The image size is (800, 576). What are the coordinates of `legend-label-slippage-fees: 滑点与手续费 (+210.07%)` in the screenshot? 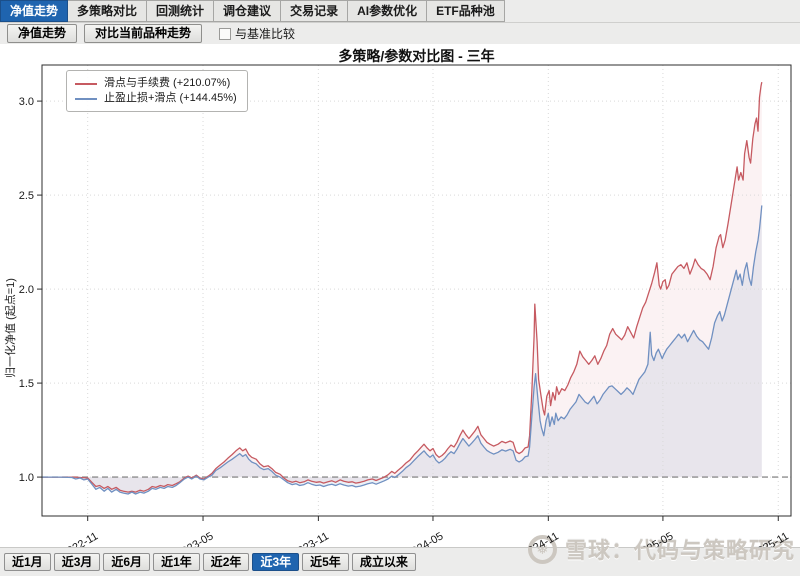 It's located at (167, 83).